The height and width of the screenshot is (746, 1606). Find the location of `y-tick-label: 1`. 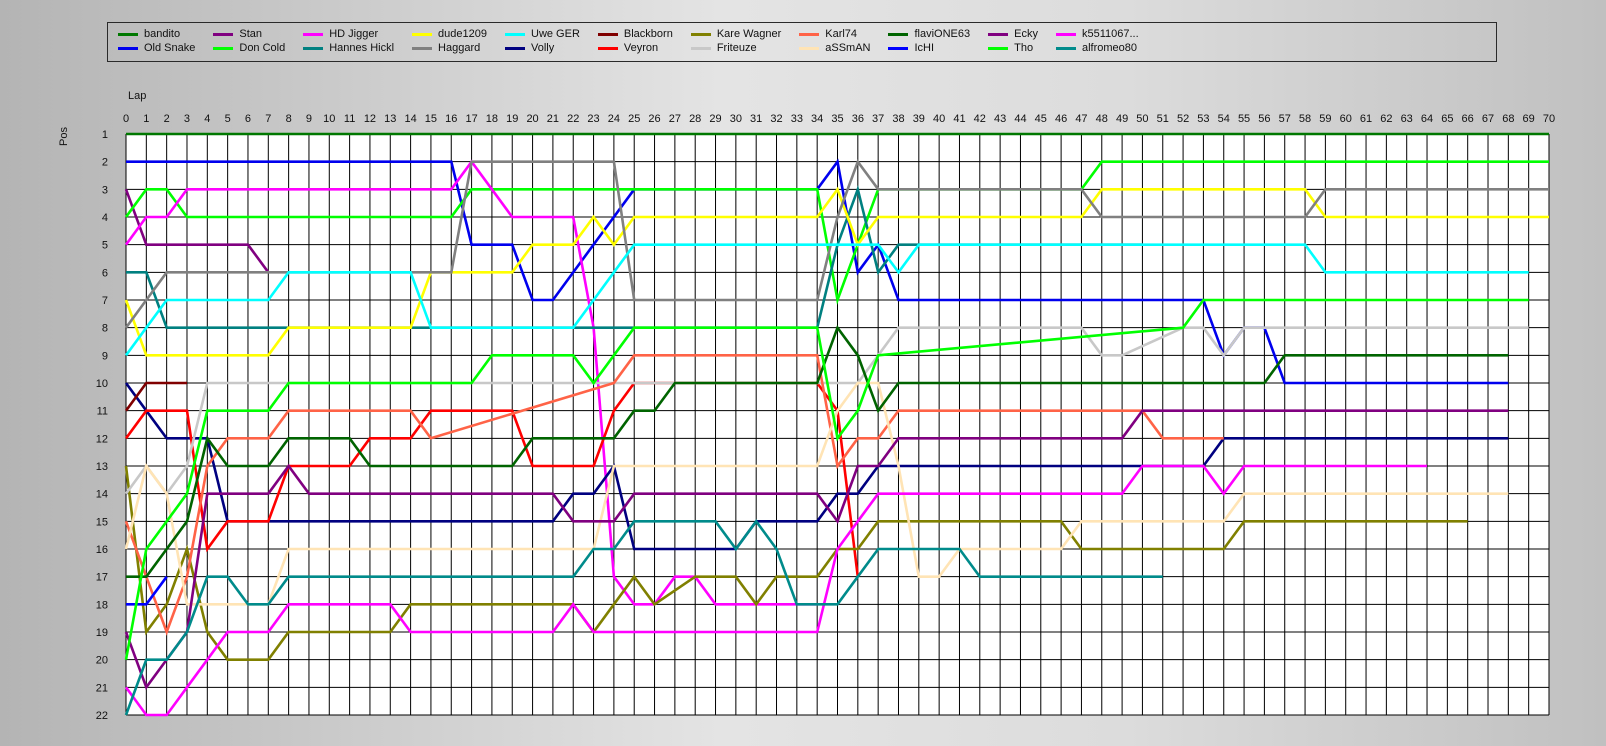

y-tick-label: 1 is located at coordinates (105, 135).